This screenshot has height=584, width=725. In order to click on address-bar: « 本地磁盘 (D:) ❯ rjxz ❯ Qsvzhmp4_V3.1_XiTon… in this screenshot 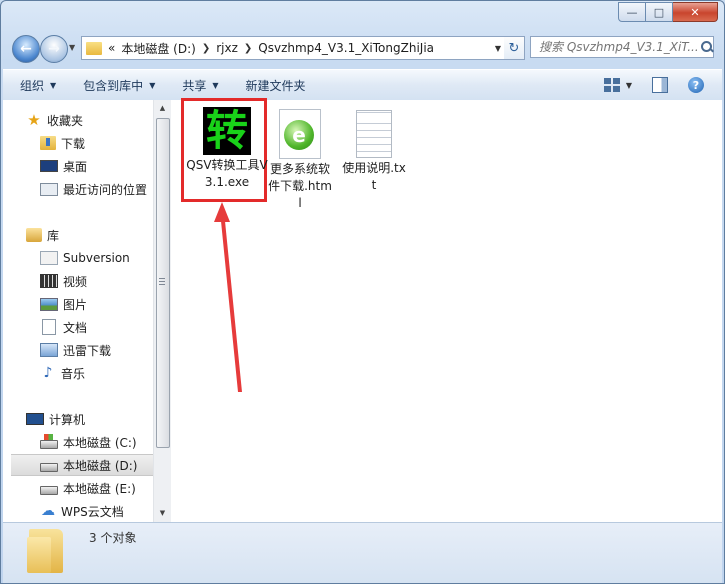, I will do `click(293, 48)`.